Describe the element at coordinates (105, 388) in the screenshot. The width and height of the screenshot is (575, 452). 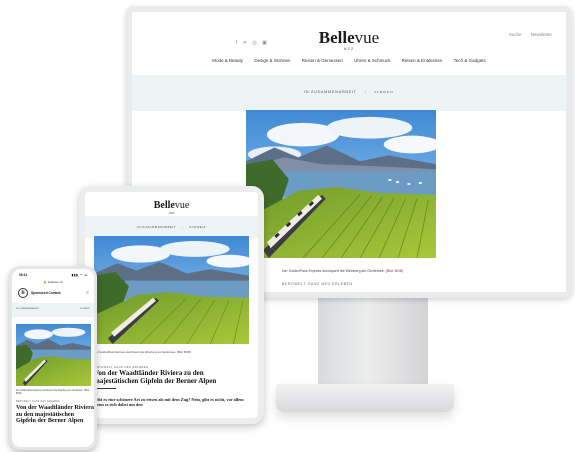
I see `headline-rule` at that location.